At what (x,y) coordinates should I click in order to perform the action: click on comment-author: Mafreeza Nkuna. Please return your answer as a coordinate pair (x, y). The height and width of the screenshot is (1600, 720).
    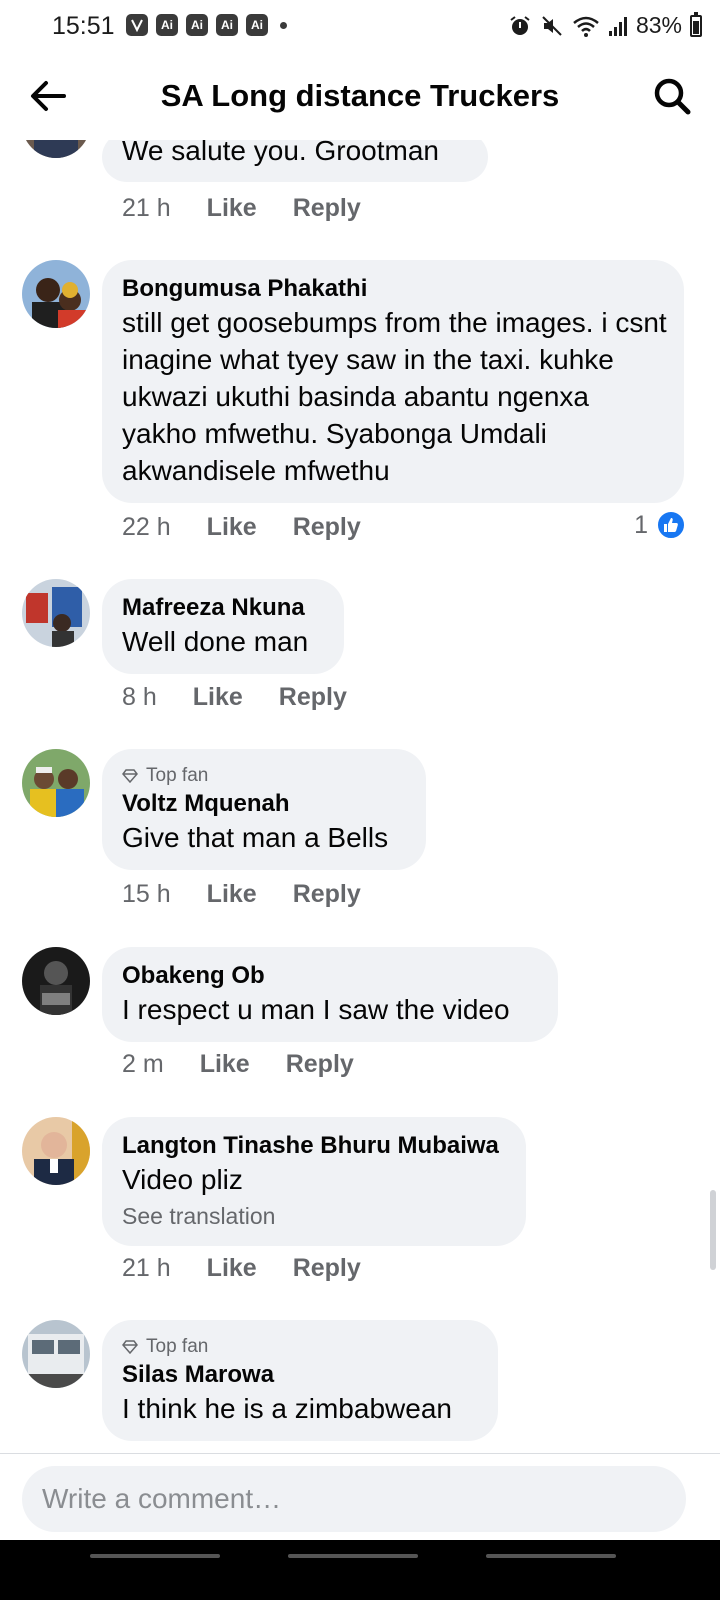
    Looking at the image, I should click on (223, 608).